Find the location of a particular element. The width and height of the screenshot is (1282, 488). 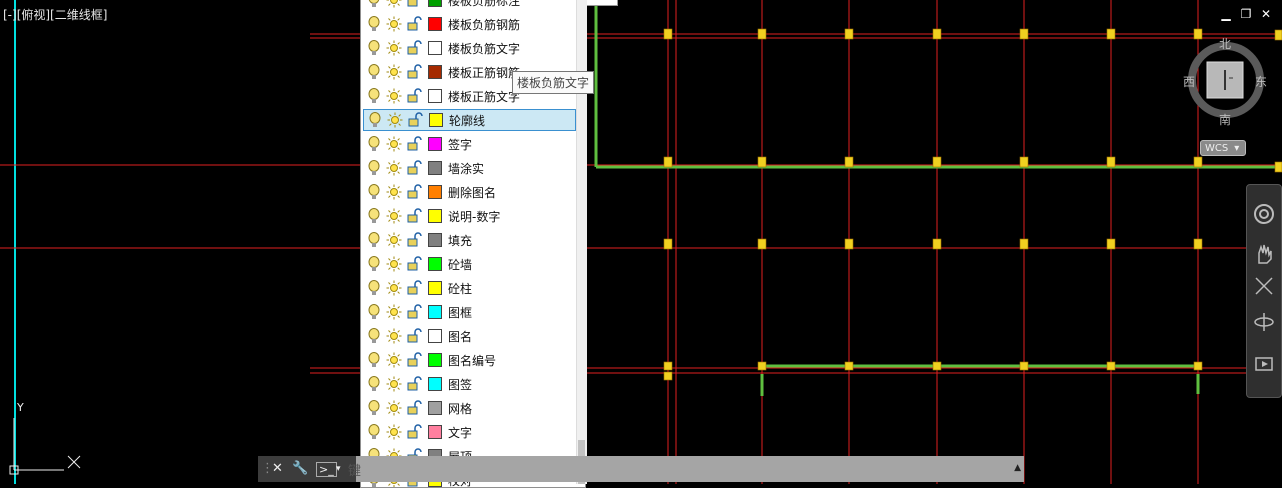

layer-item: 轮廓线 is located at coordinates (469, 120).